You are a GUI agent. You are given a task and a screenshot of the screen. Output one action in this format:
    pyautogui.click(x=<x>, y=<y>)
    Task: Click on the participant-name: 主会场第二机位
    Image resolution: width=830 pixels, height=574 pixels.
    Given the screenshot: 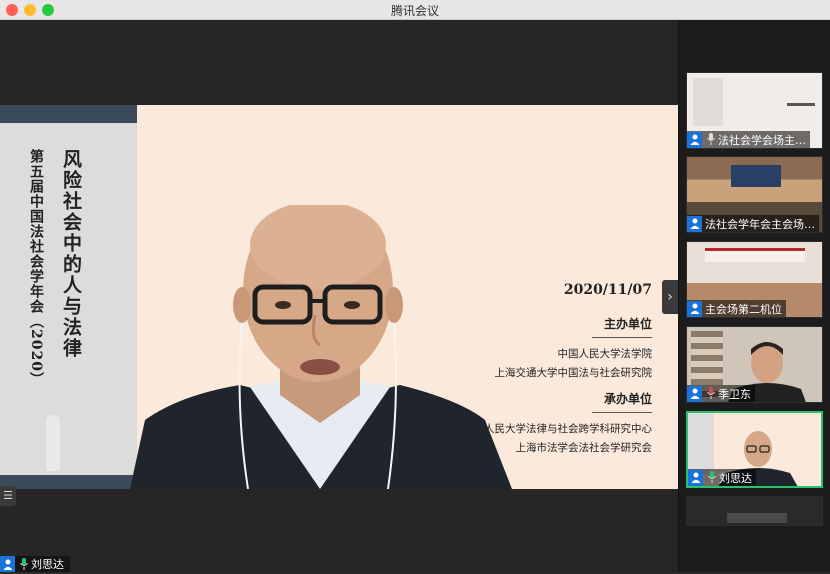 What is the action you would take?
    pyautogui.click(x=743, y=309)
    